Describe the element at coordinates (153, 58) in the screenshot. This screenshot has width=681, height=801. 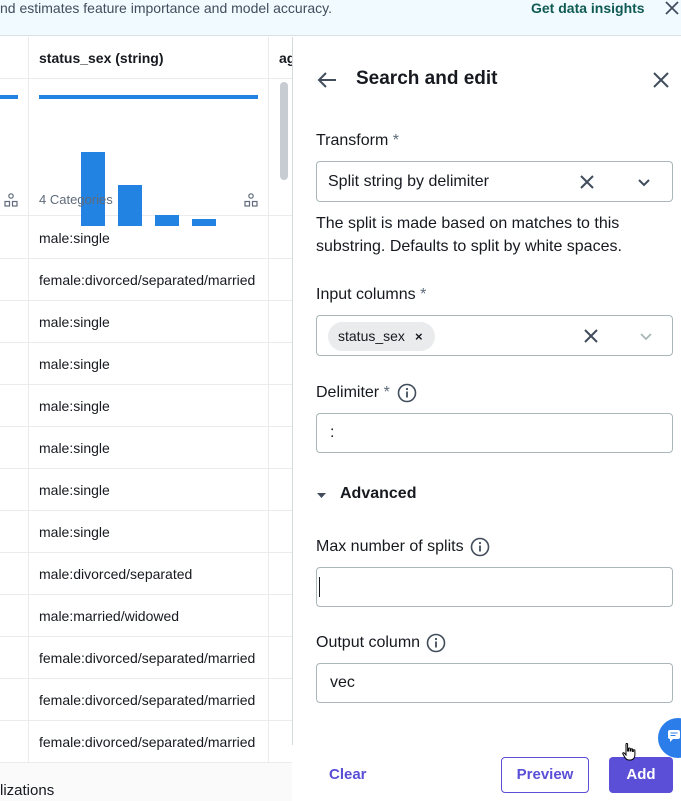
I see `column-header-status-sex: status_sex (string)` at that location.